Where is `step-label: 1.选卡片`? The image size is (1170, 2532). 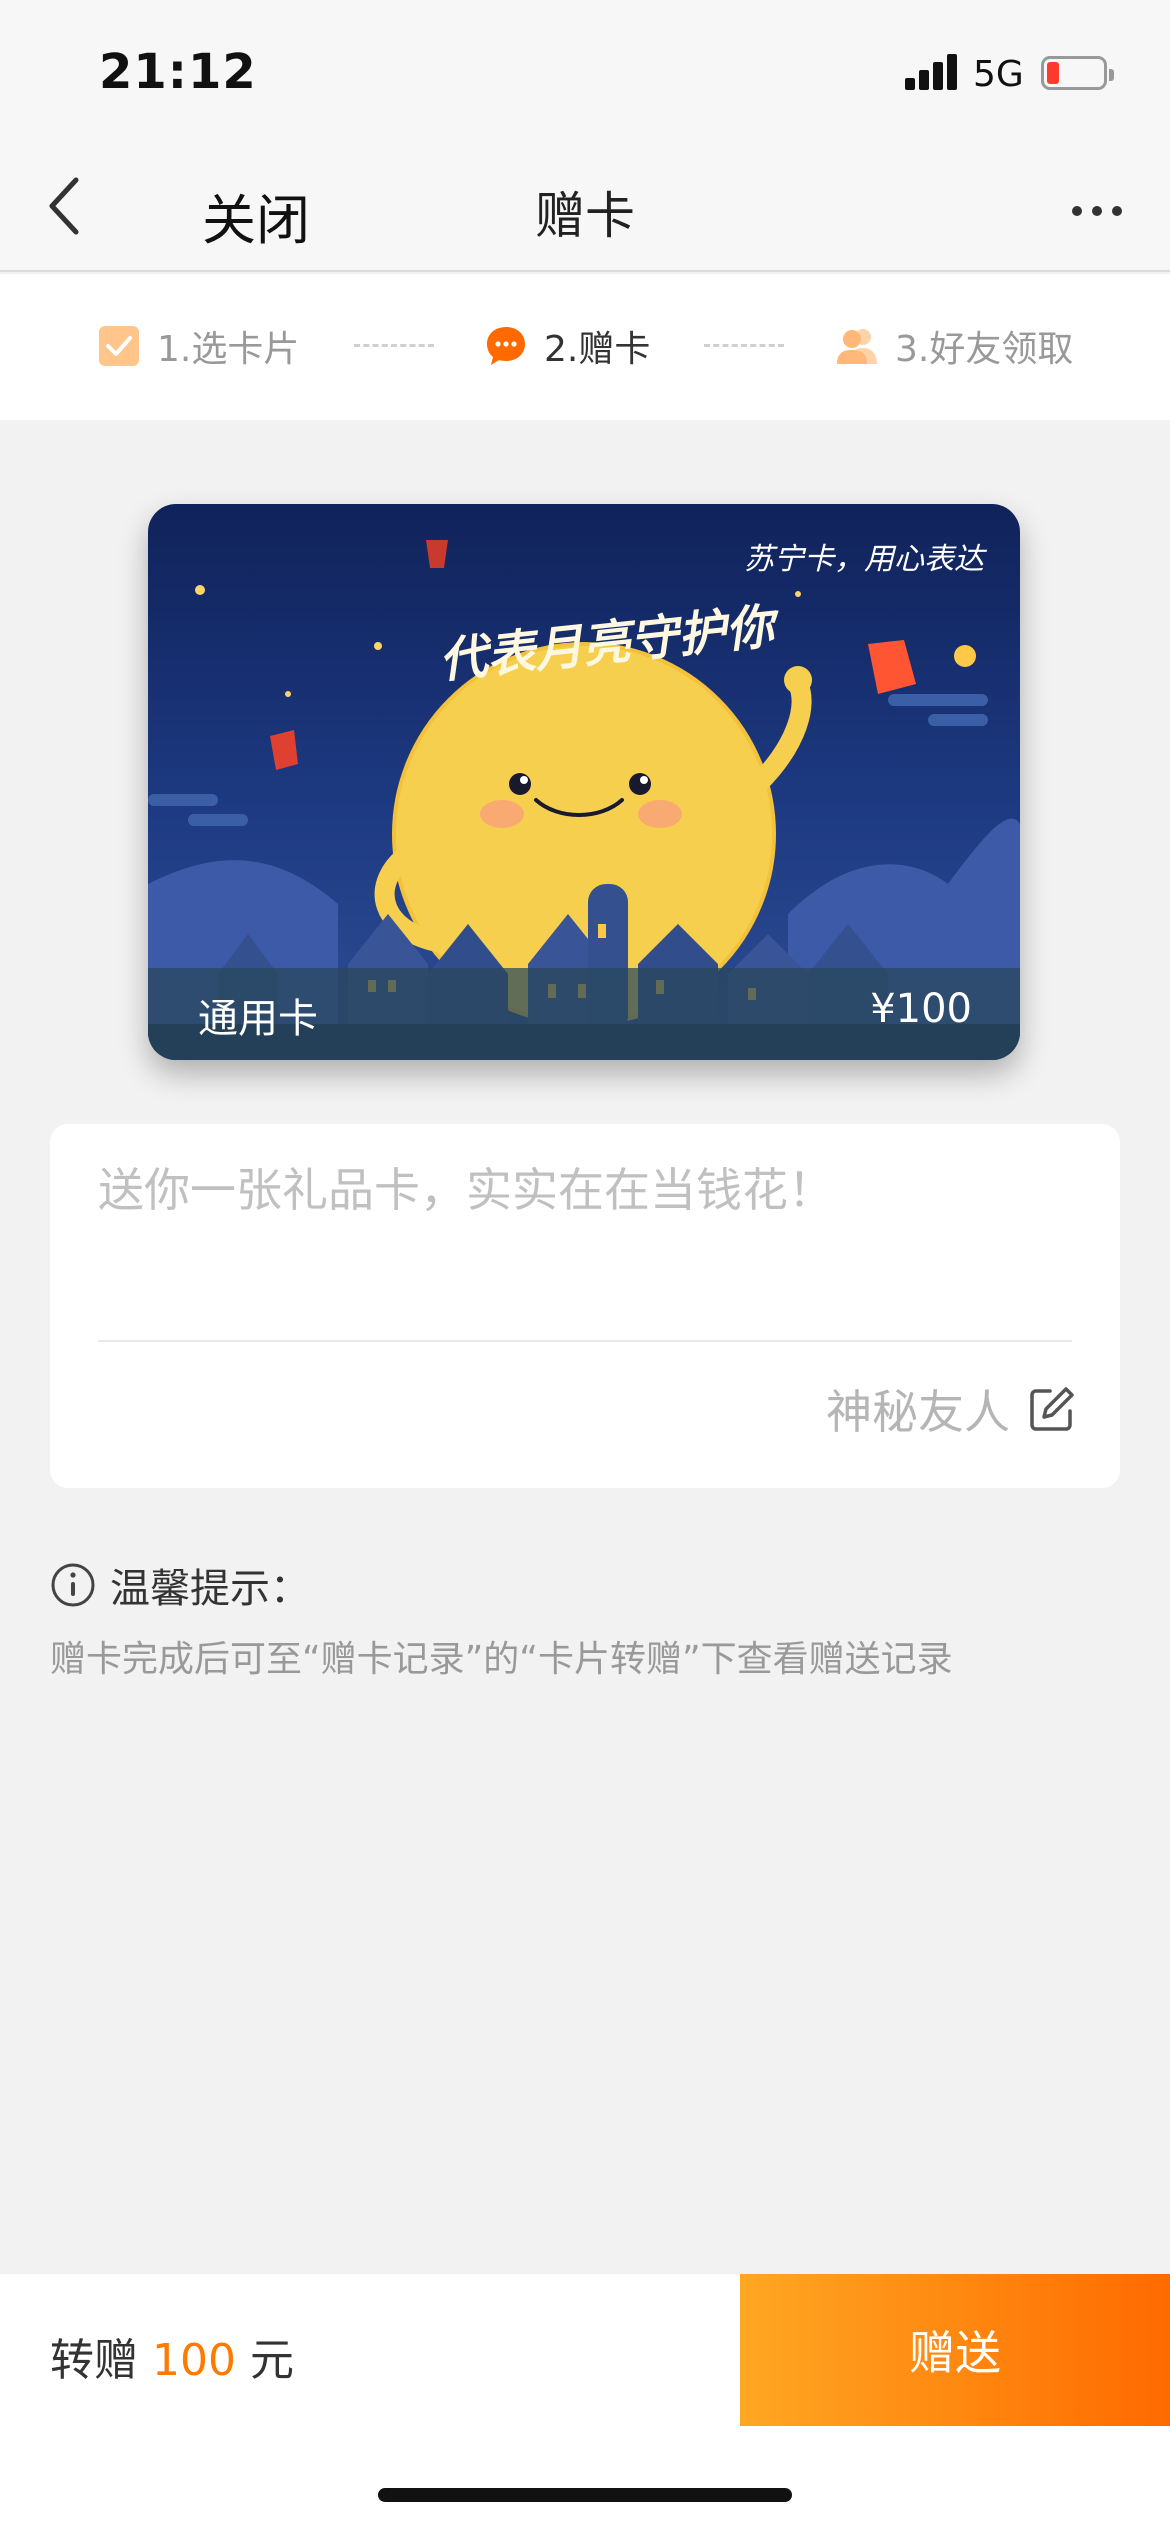
step-label: 1.选卡片 is located at coordinates (228, 349).